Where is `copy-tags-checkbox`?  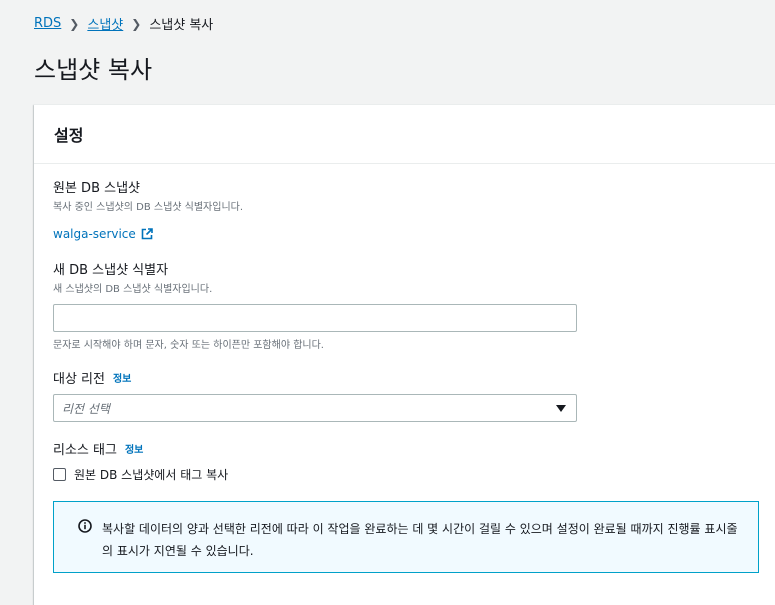
copy-tags-checkbox is located at coordinates (59, 474).